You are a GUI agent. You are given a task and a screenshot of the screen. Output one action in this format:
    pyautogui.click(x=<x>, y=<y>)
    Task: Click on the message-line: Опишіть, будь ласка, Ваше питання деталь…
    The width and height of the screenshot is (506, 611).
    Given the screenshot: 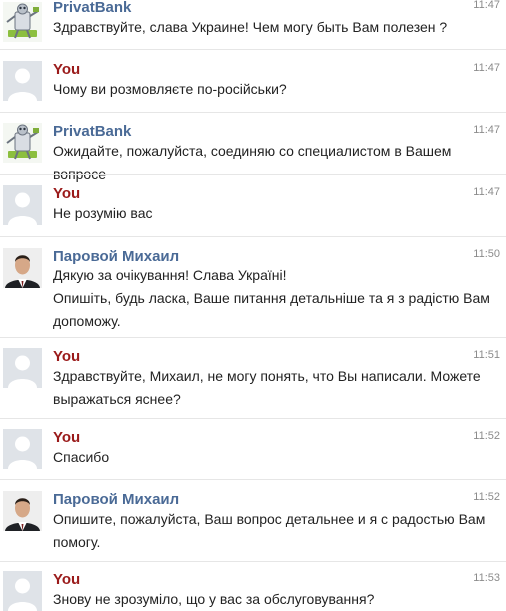 What is the action you would take?
    pyautogui.click(x=271, y=309)
    